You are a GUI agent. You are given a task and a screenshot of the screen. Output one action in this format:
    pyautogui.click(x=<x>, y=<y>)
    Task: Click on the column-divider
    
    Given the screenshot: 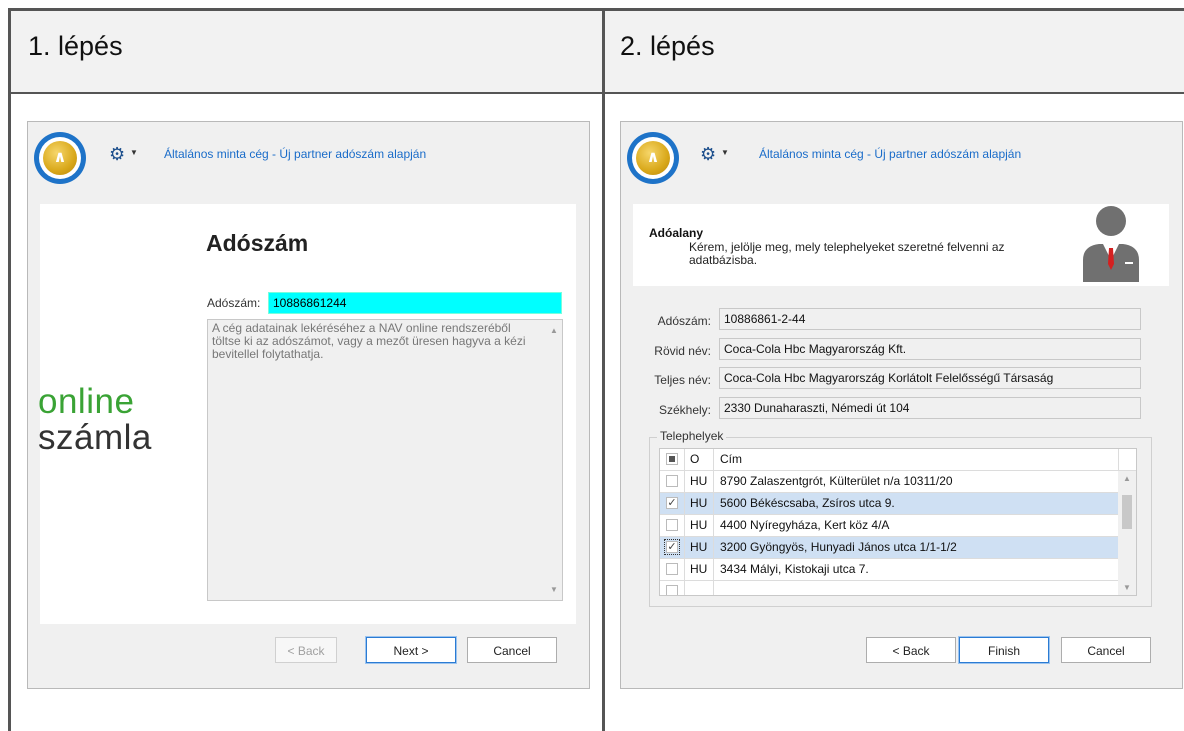 What is the action you would take?
    pyautogui.click(x=603, y=369)
    